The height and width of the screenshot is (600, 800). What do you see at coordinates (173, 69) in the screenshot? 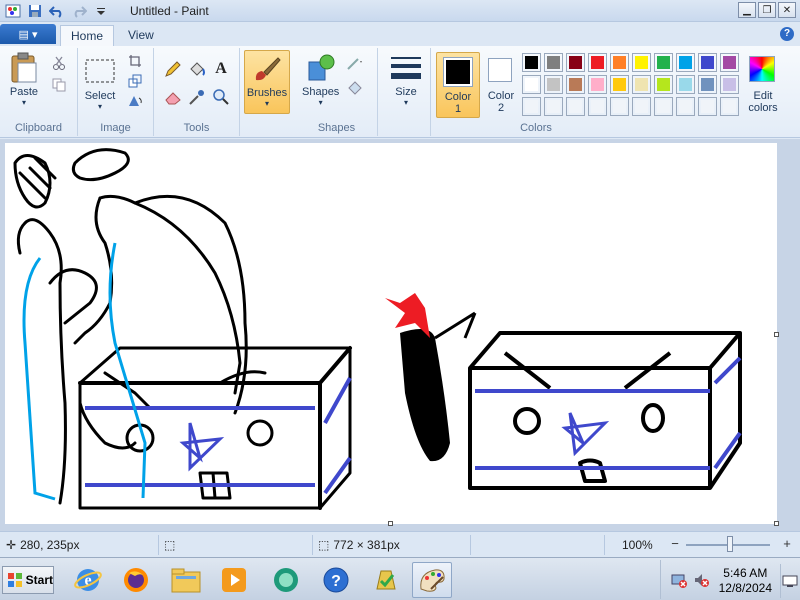
I see `pencil-icon` at bounding box center [173, 69].